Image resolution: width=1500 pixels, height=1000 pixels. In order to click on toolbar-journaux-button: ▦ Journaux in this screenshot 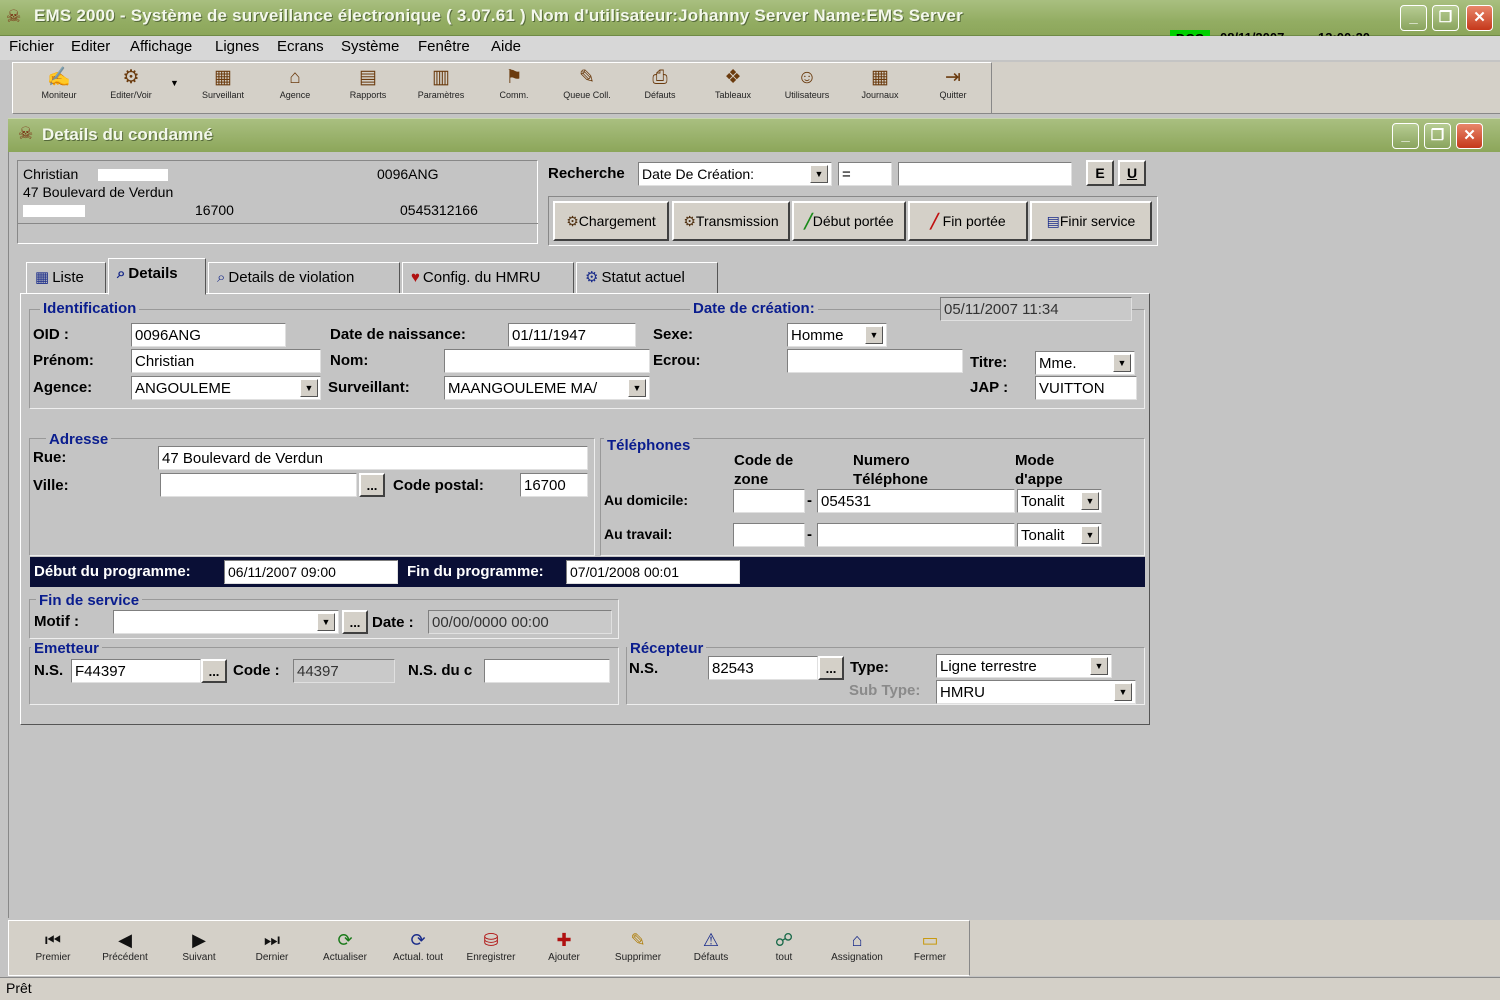, I will do `click(880, 88)`.